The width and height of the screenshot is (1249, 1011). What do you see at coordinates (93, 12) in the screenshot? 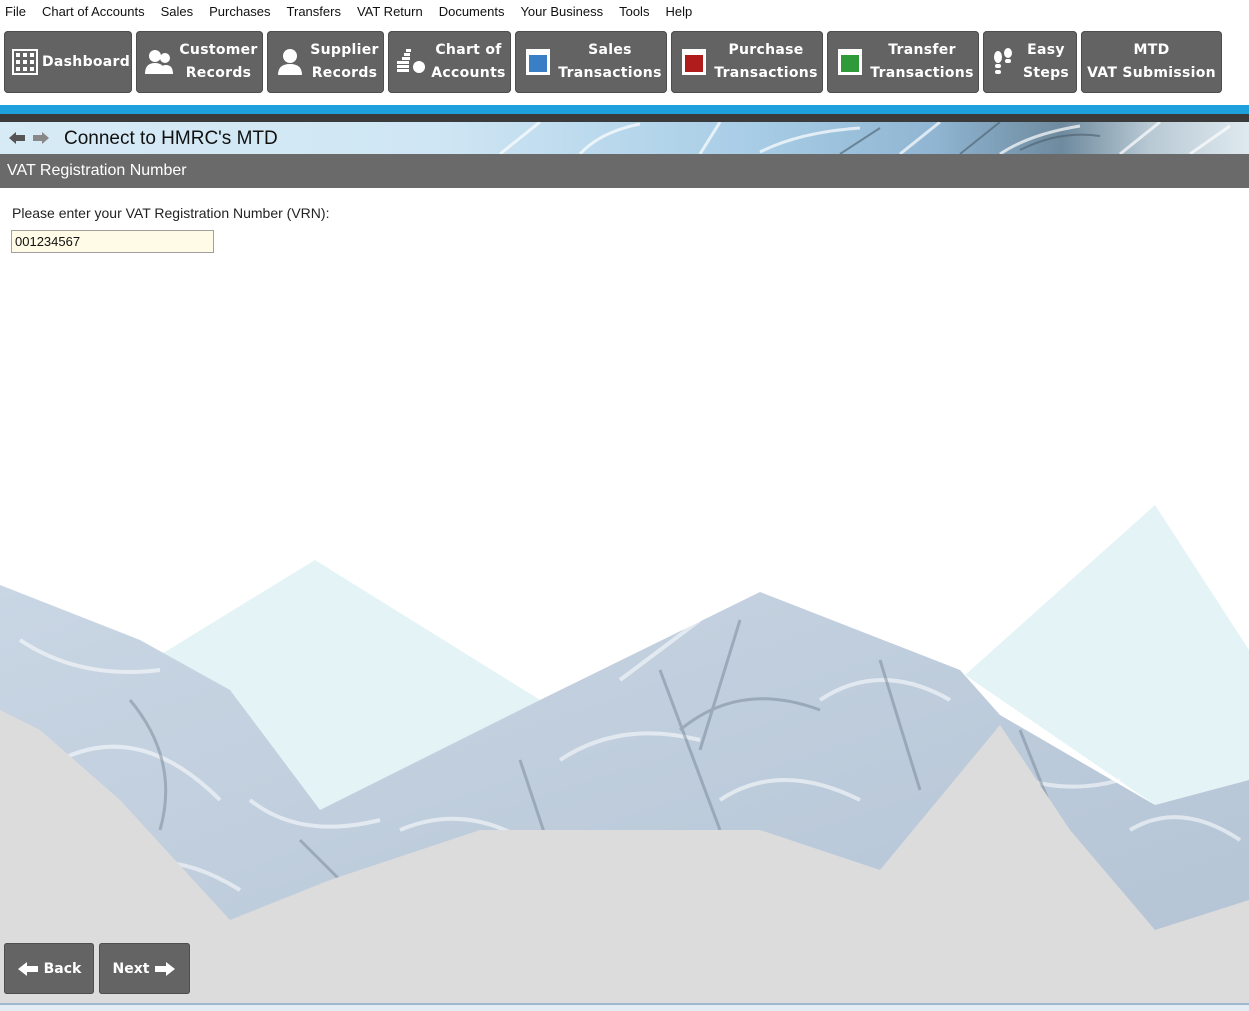
I see `menu-chart-of-accounts: Chart of Accounts` at bounding box center [93, 12].